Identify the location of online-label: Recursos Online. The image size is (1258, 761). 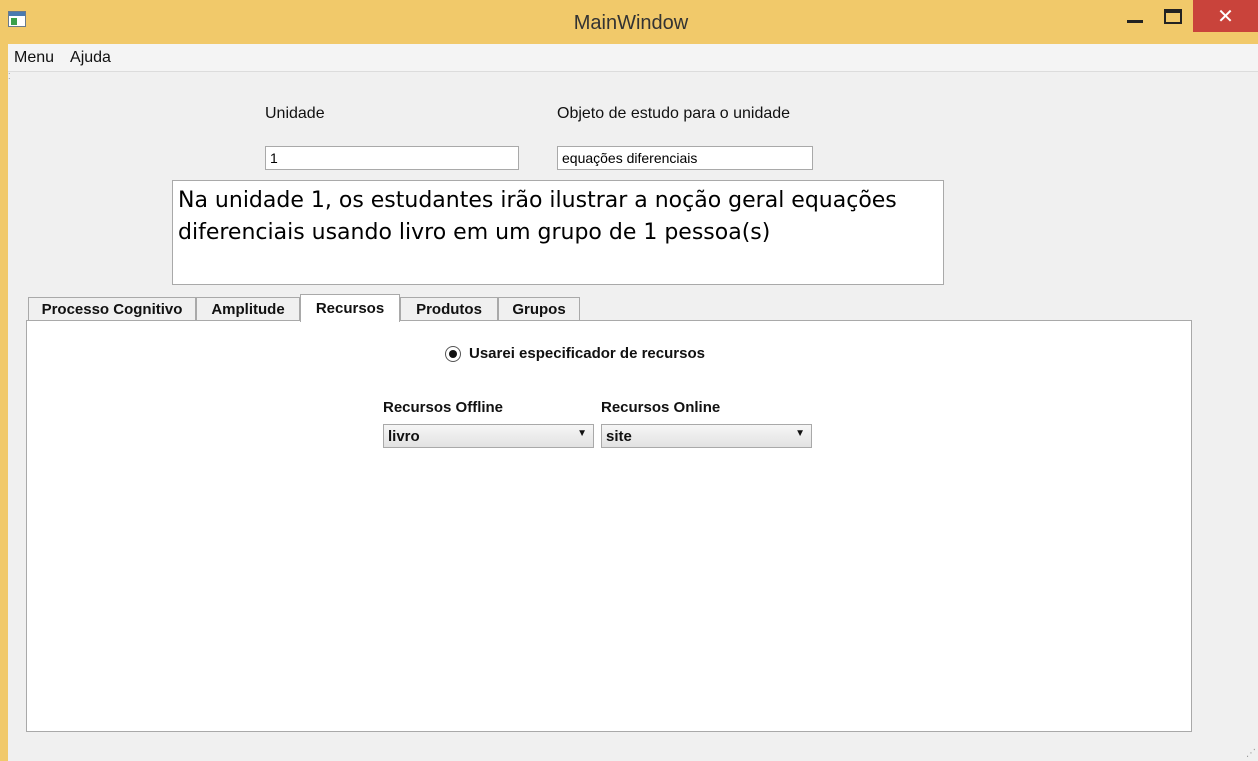
(661, 407).